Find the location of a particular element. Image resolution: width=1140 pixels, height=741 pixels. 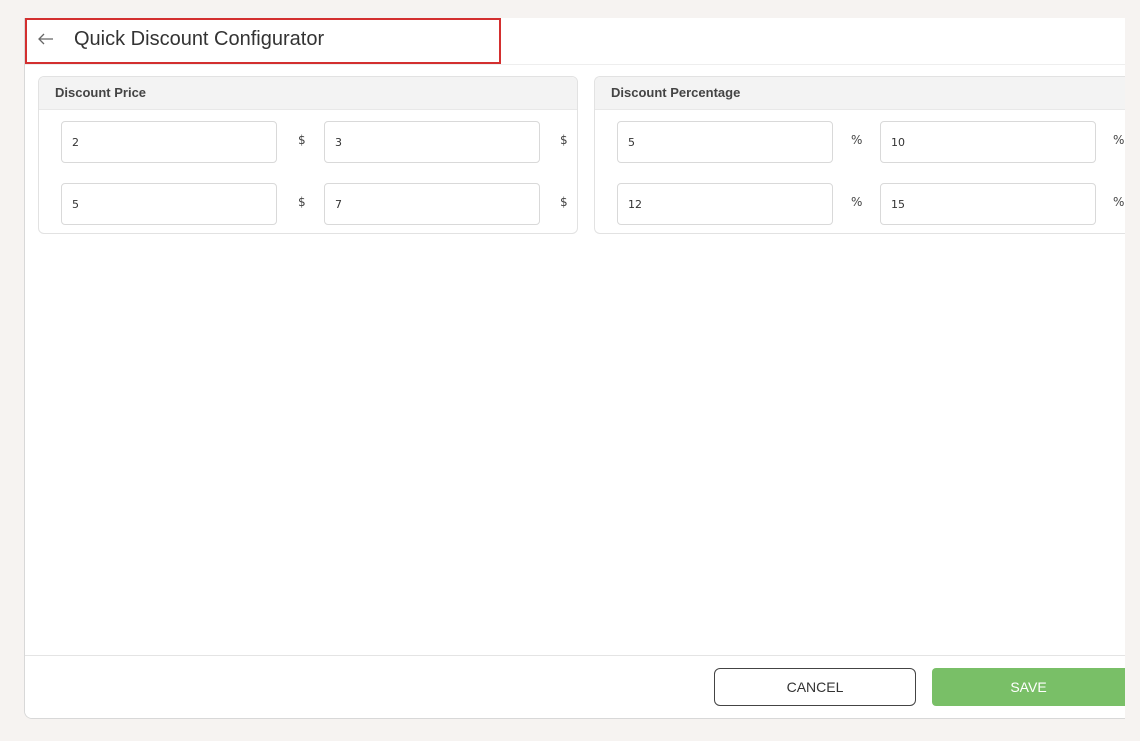

discount-percentage-card: Discount Percentage % % % % is located at coordinates (859, 155).